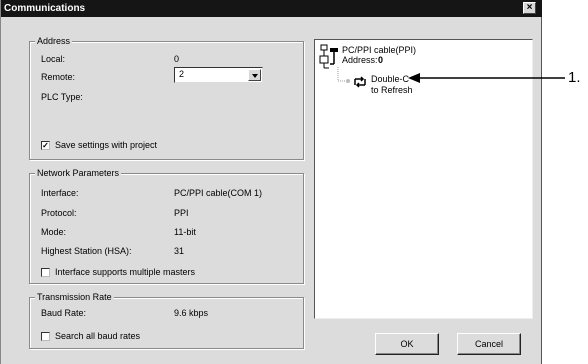  I want to click on callout-label: 1., so click(574, 77).